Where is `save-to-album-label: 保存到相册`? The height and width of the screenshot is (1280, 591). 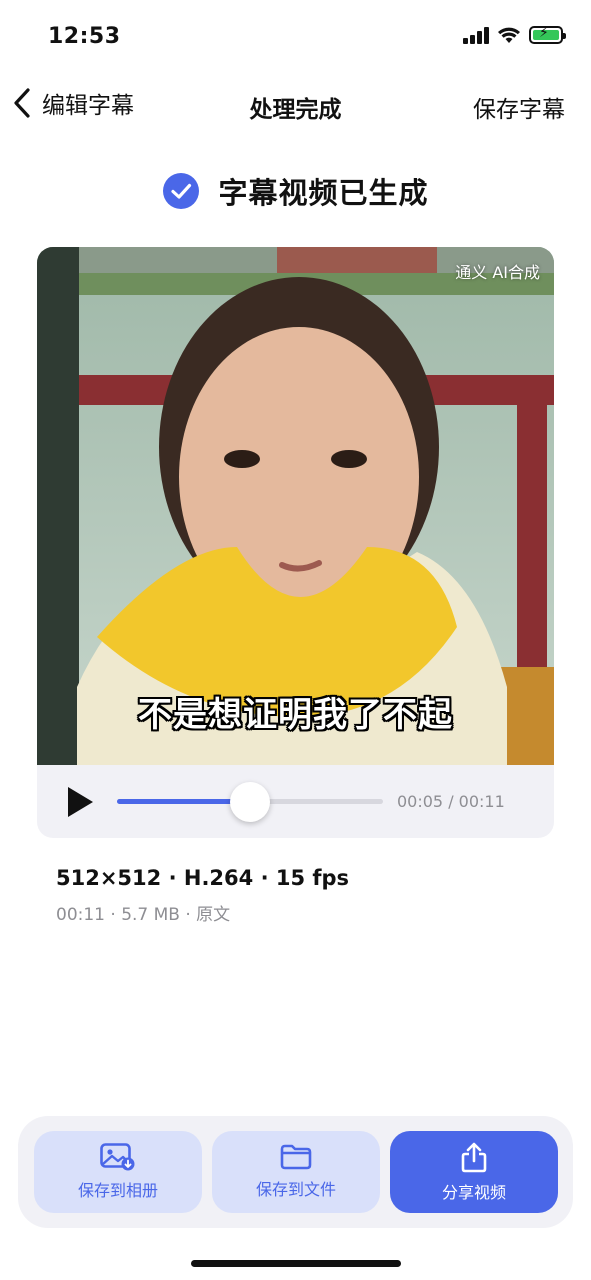
save-to-album-label: 保存到相册 is located at coordinates (117, 1190).